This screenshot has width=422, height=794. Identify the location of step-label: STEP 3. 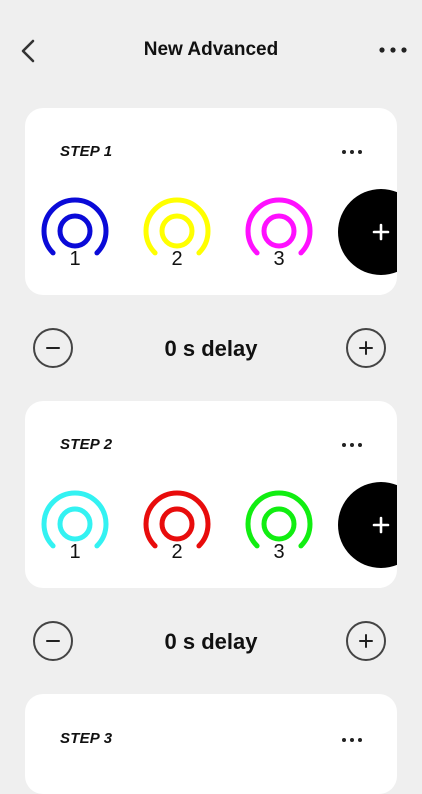
(86, 738).